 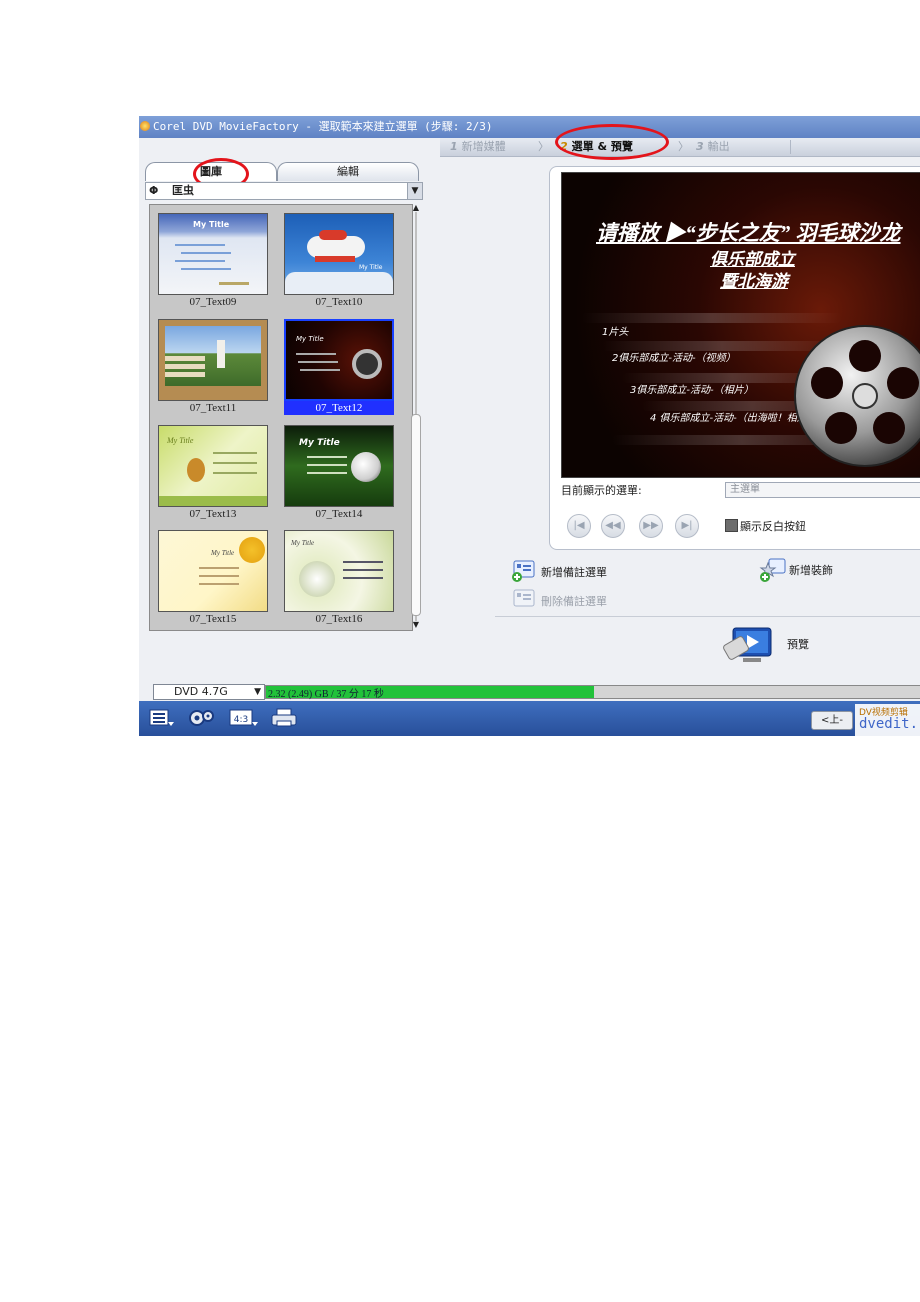 I want to click on category-icon: Φ, so click(x=154, y=190).